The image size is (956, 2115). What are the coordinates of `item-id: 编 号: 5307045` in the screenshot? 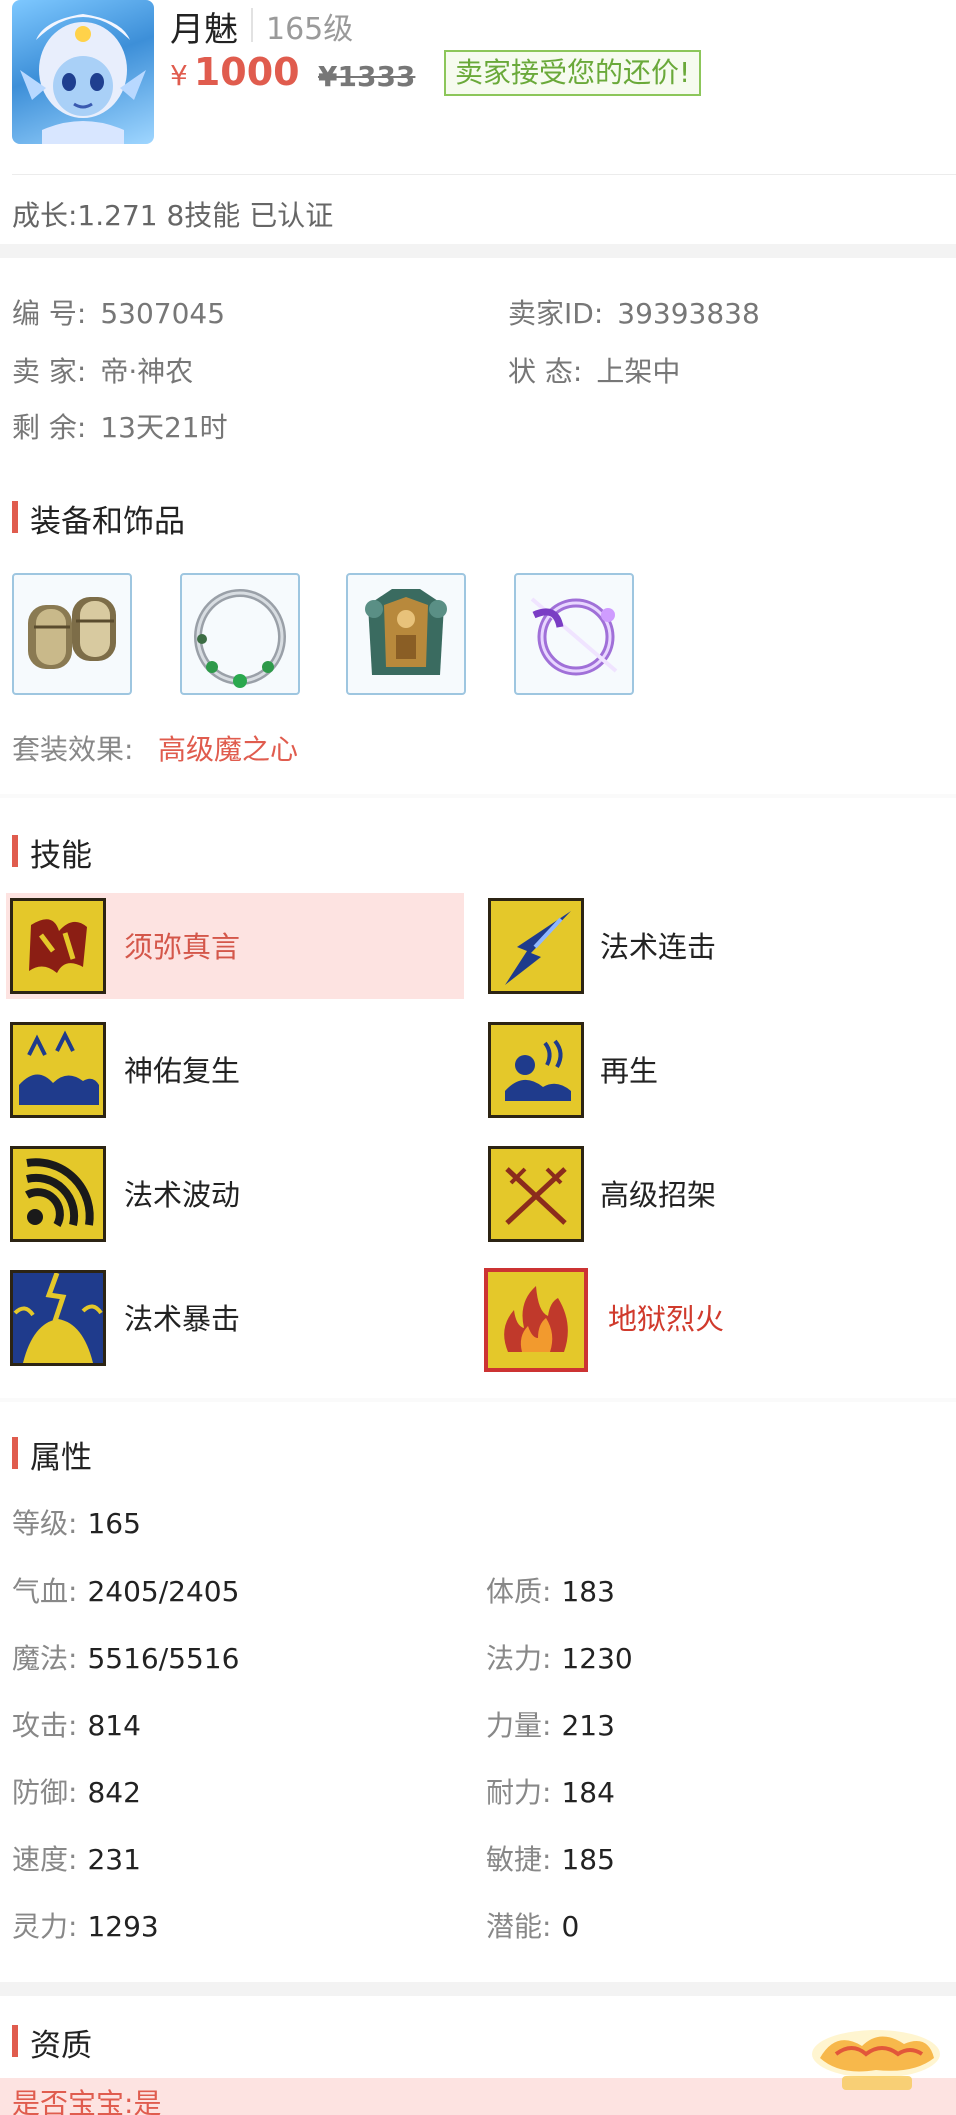 It's located at (118, 312).